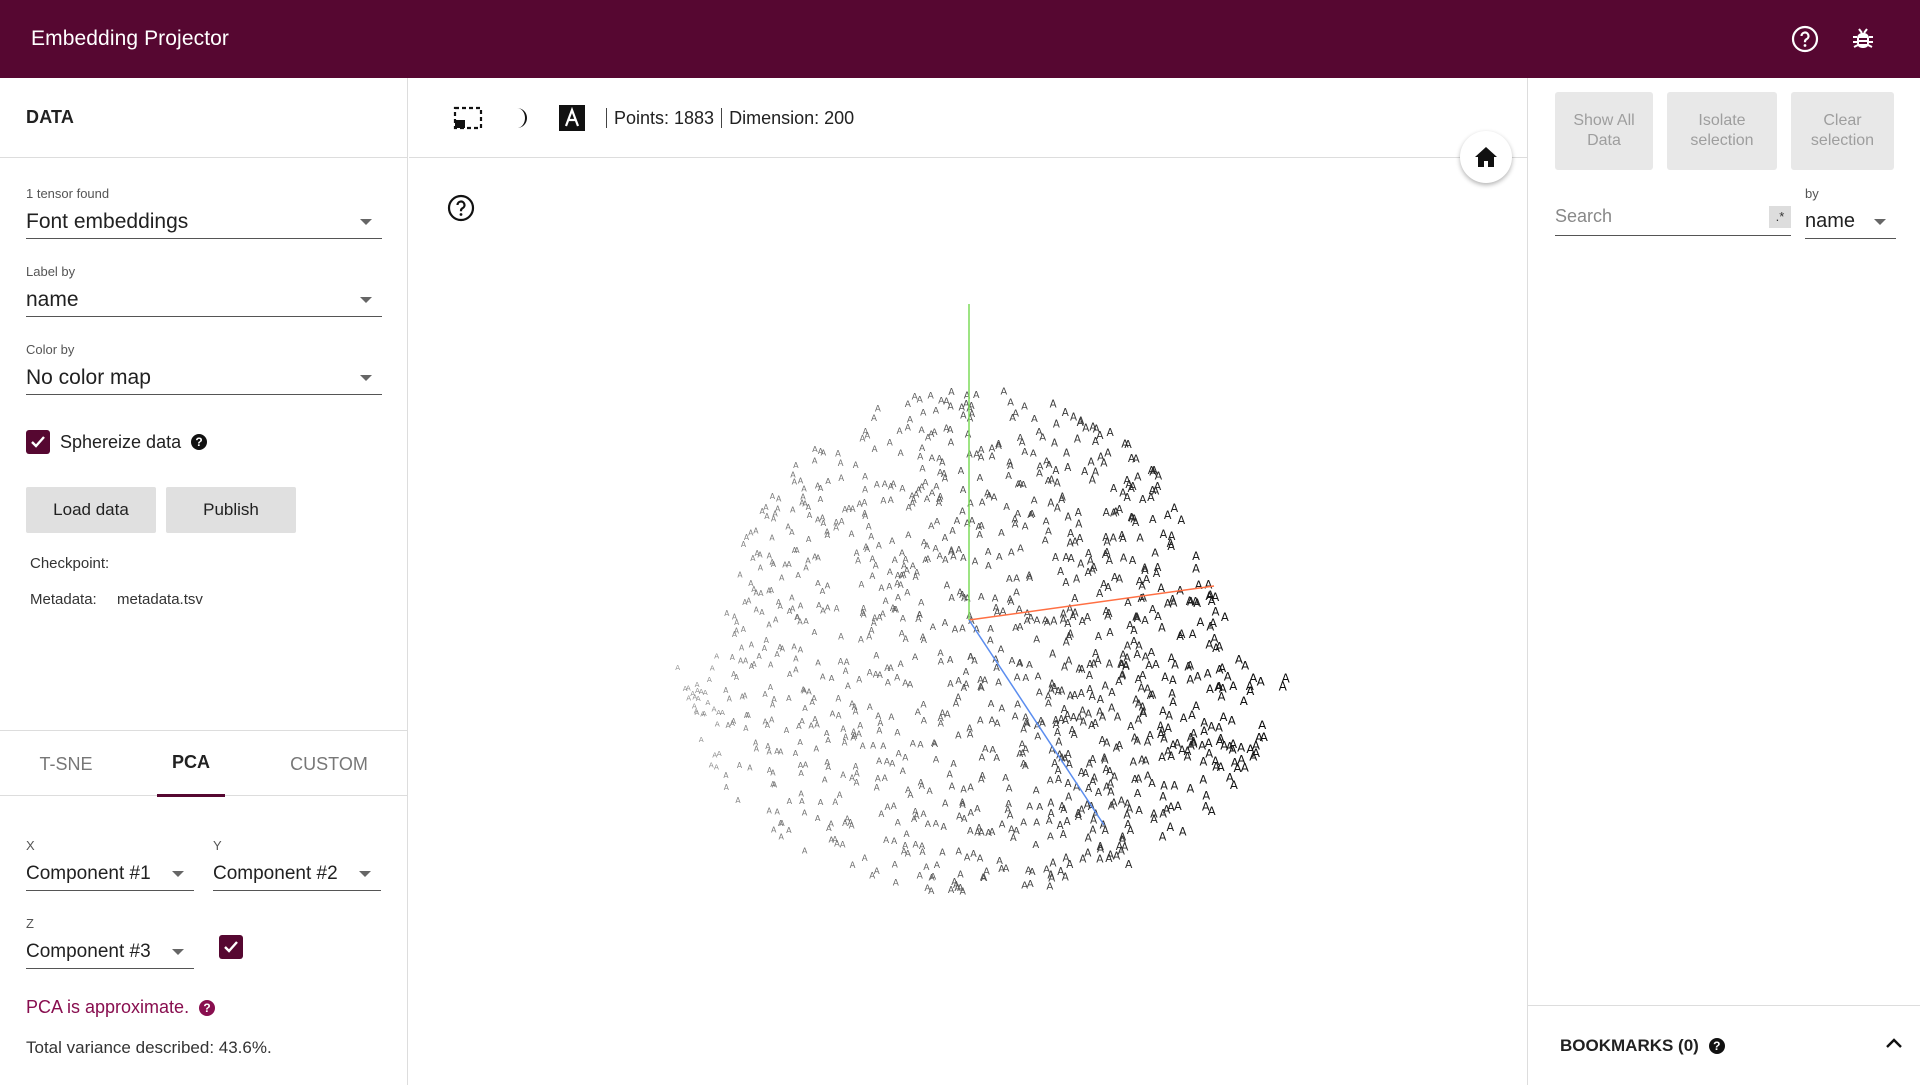 This screenshot has height=1085, width=1920. I want to click on reset-view-button, so click(1486, 157).